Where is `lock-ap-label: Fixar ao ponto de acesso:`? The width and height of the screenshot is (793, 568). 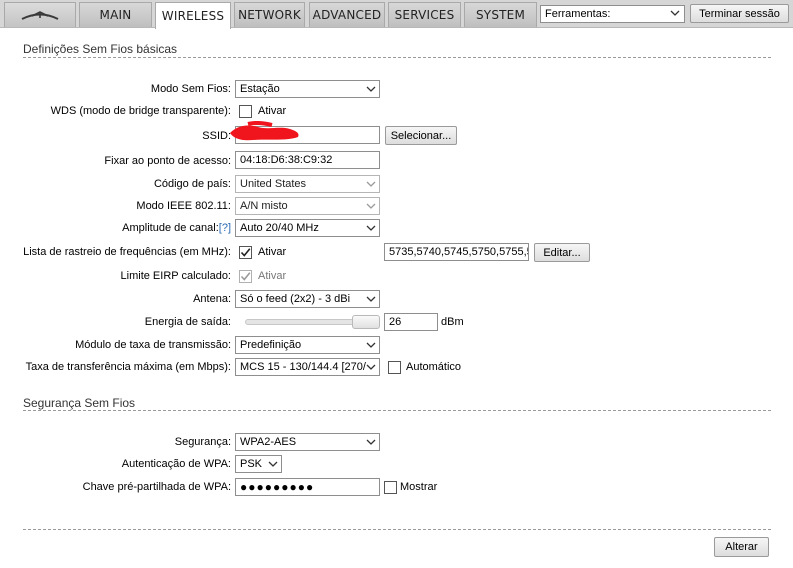
lock-ap-label: Fixar ao ponto de acesso: is located at coordinates (167, 161).